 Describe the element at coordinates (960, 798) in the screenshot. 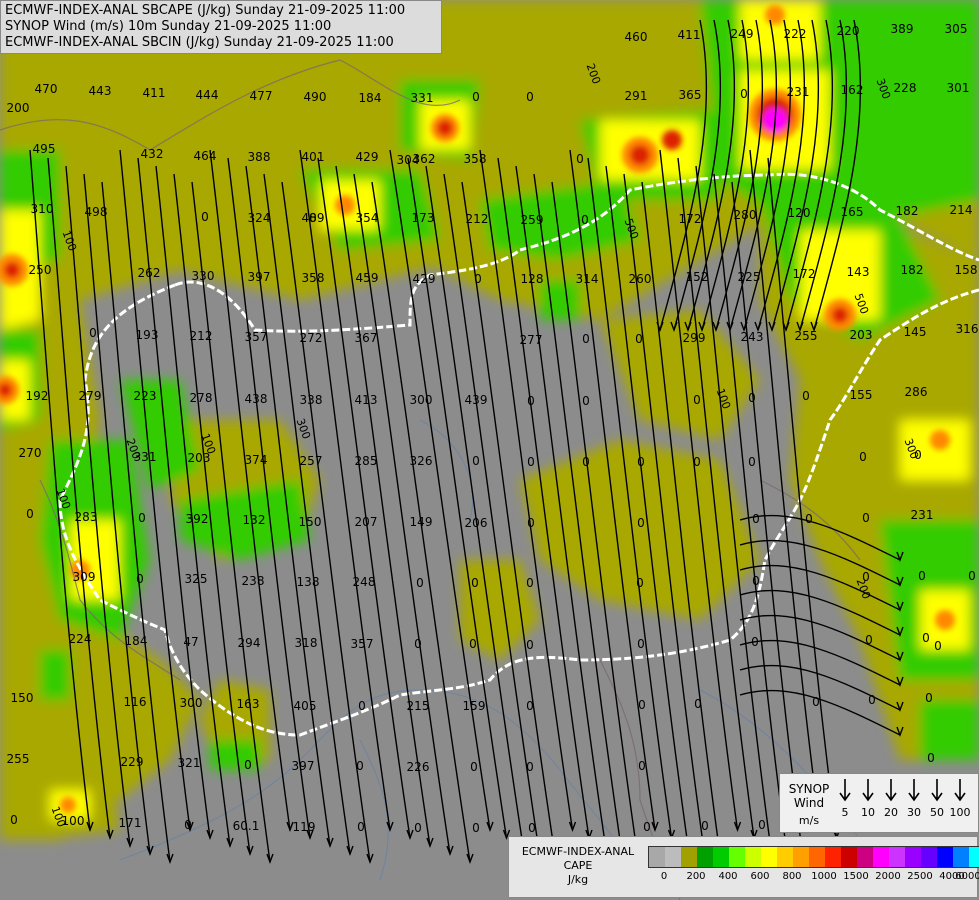

I see `synop-speed-column: 100` at that location.